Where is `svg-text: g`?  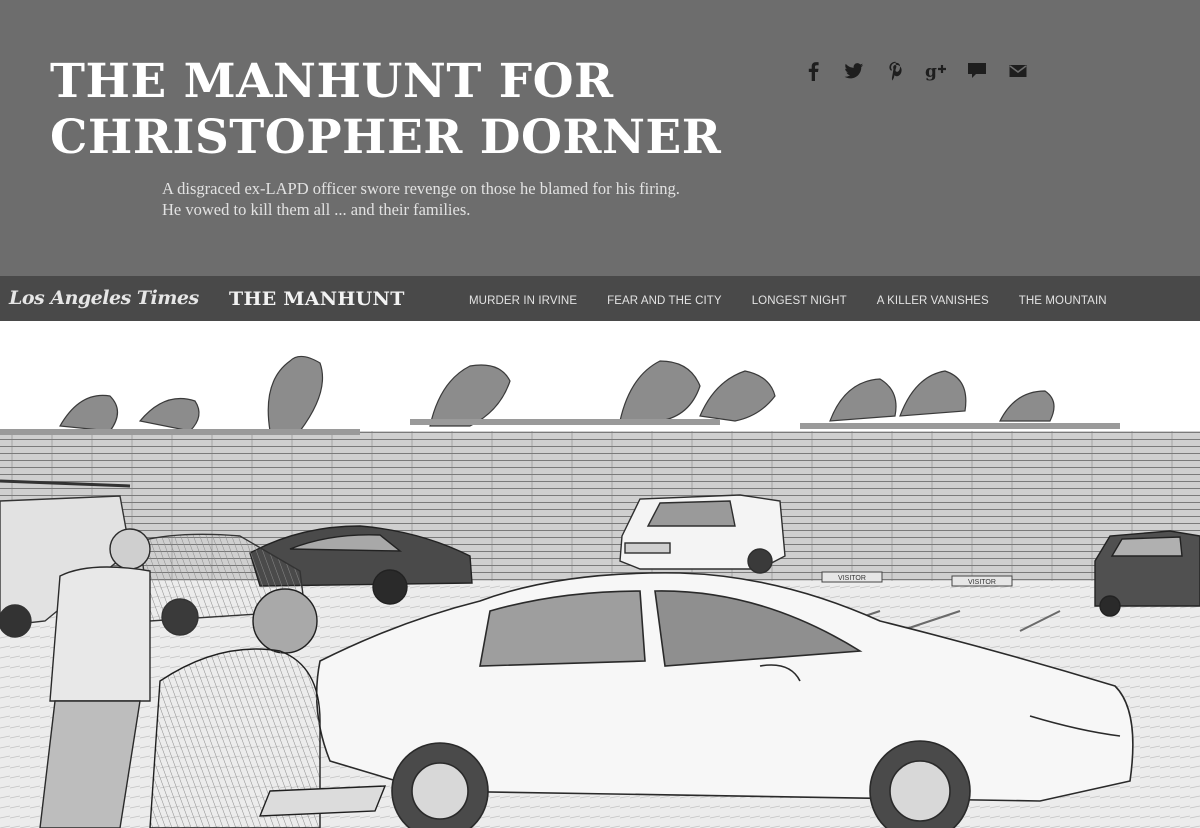
svg-text: g is located at coordinates (931, 71).